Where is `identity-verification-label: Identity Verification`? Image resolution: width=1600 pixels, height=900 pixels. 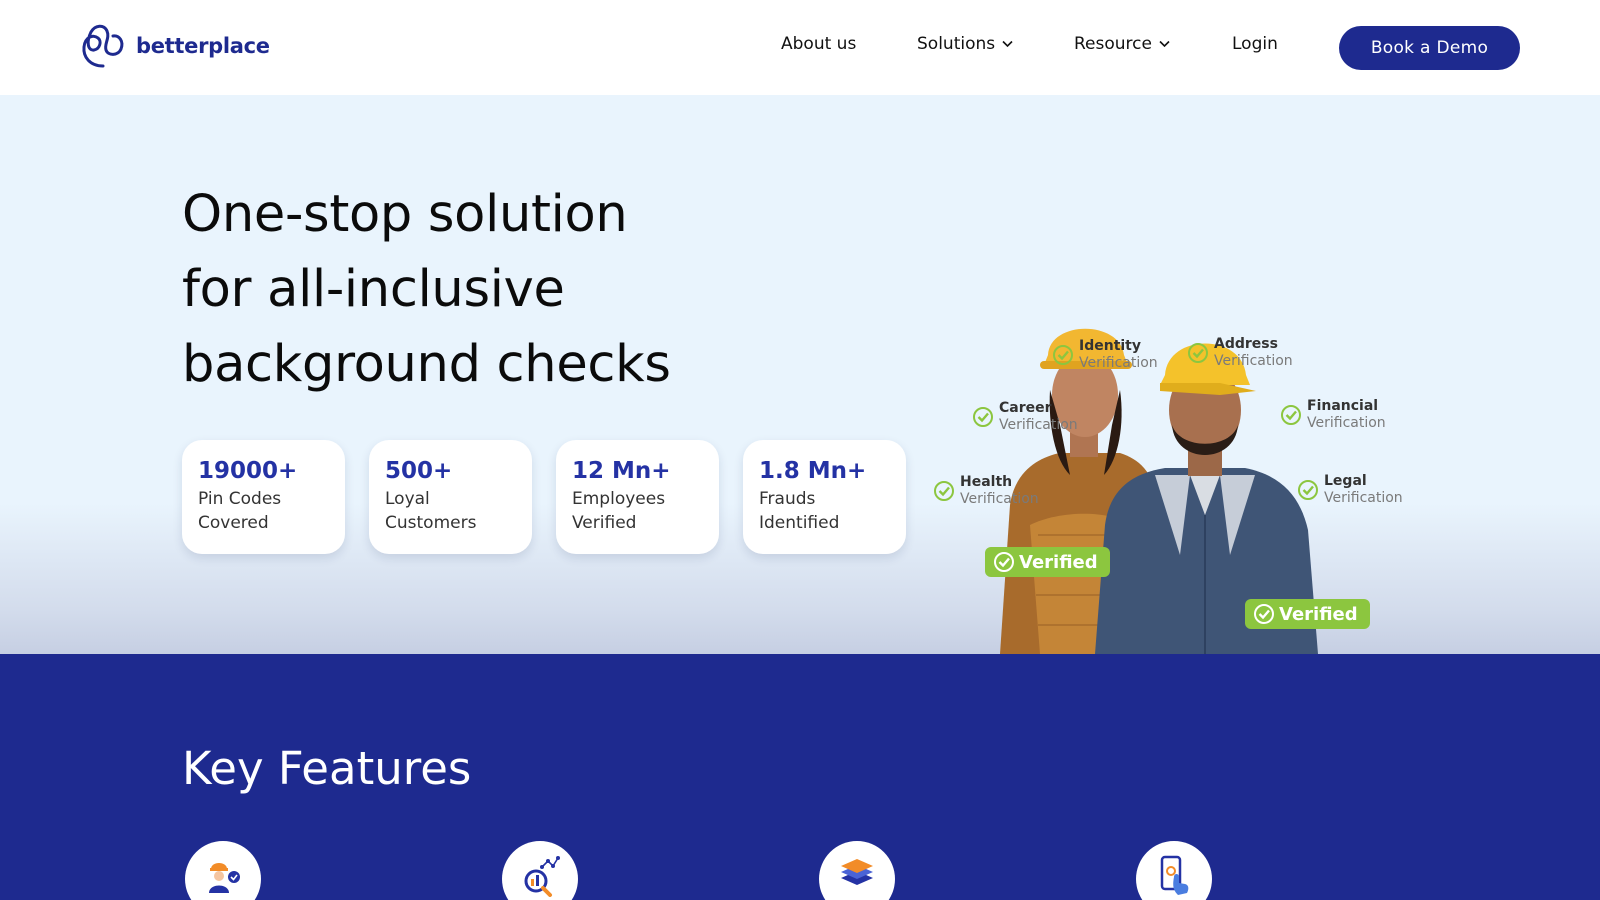 identity-verification-label: Identity Verification is located at coordinates (1105, 355).